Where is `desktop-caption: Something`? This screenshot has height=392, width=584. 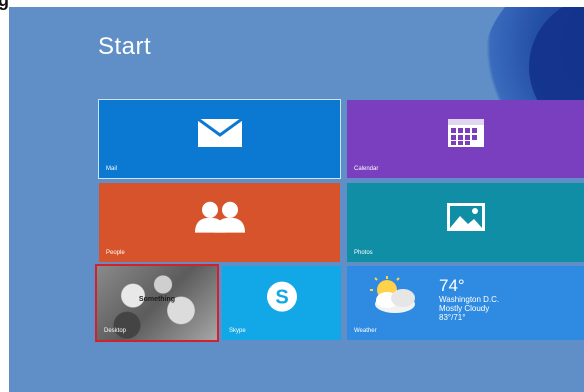
desktop-caption: Something is located at coordinates (157, 299).